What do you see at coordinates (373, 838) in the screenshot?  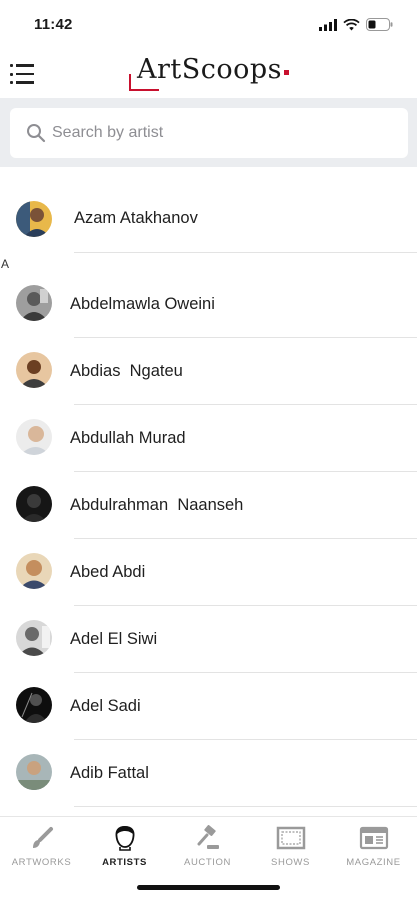 I see `magazine-icon` at bounding box center [373, 838].